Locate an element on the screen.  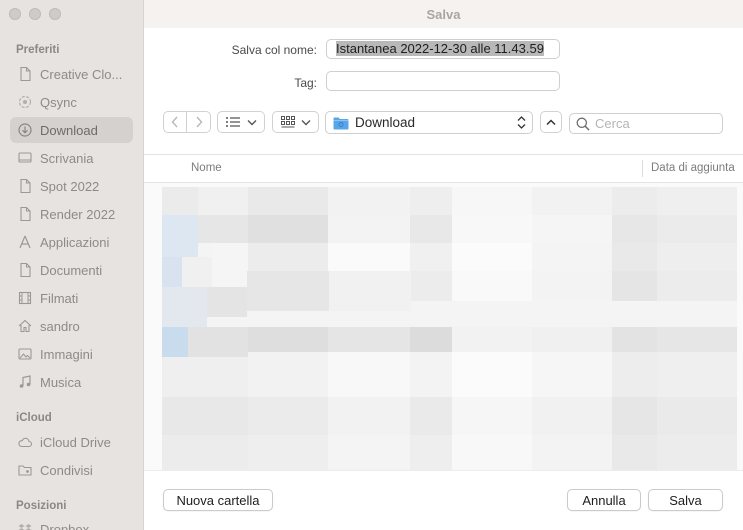
expand-collapse-button is located at coordinates (551, 122).